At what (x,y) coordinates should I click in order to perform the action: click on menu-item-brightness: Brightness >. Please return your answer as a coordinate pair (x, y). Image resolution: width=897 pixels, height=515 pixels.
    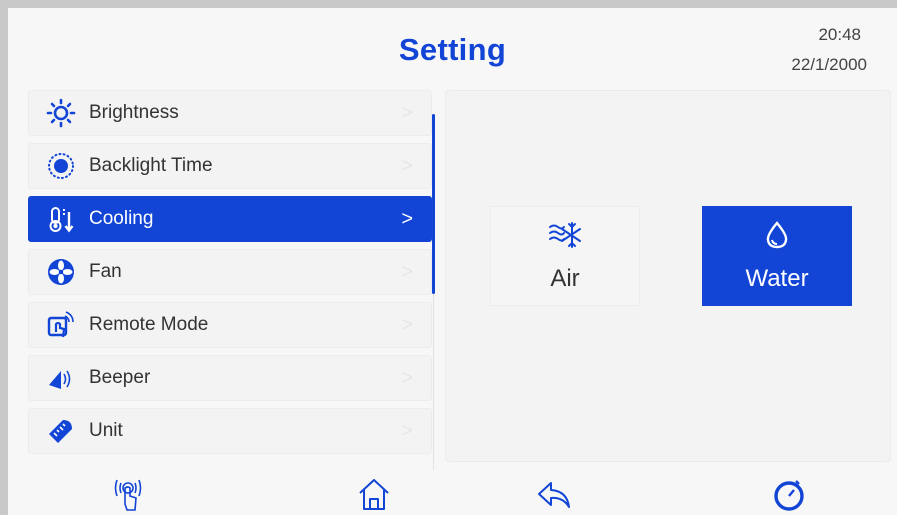
    Looking at the image, I should click on (230, 113).